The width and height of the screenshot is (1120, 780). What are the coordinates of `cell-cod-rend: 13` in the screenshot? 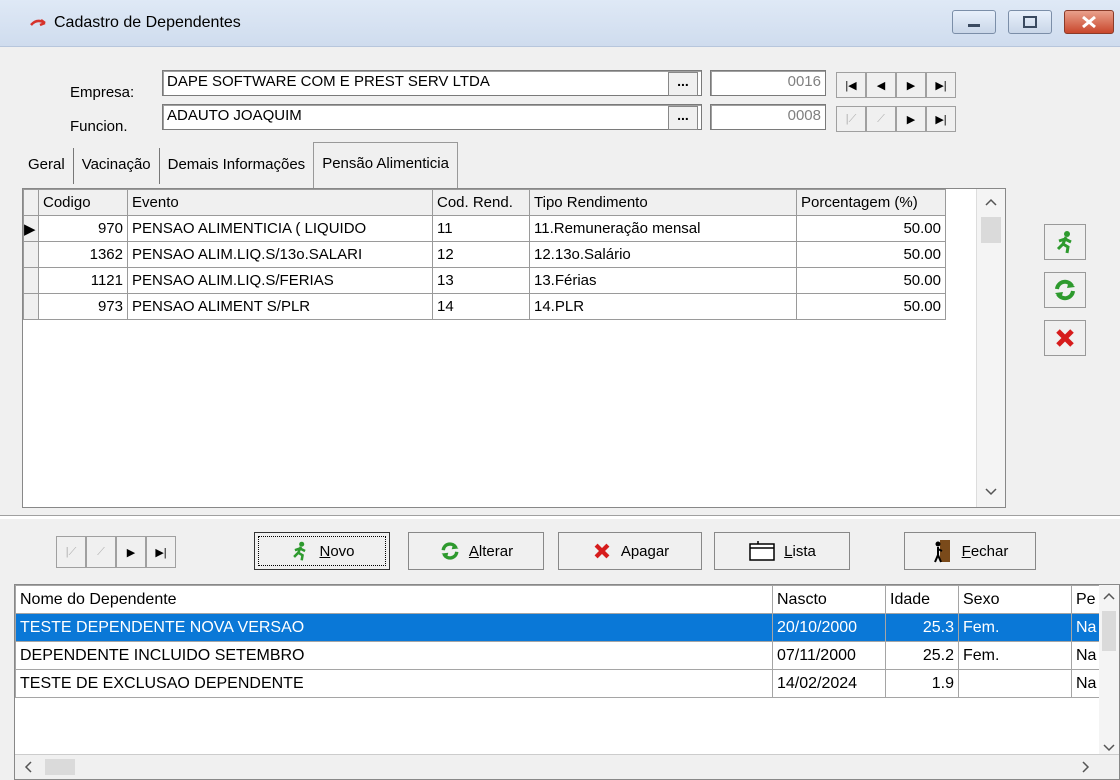 It's located at (481, 280).